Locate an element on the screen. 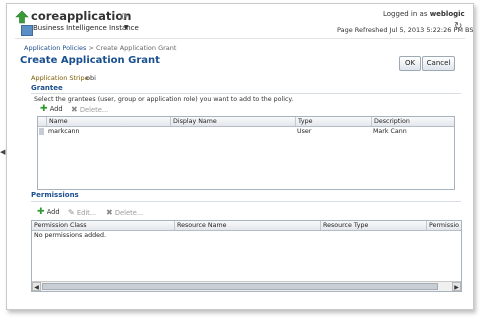 Image resolution: width=482 pixels, height=321 pixels. edit-icon: ✎ is located at coordinates (71, 212).